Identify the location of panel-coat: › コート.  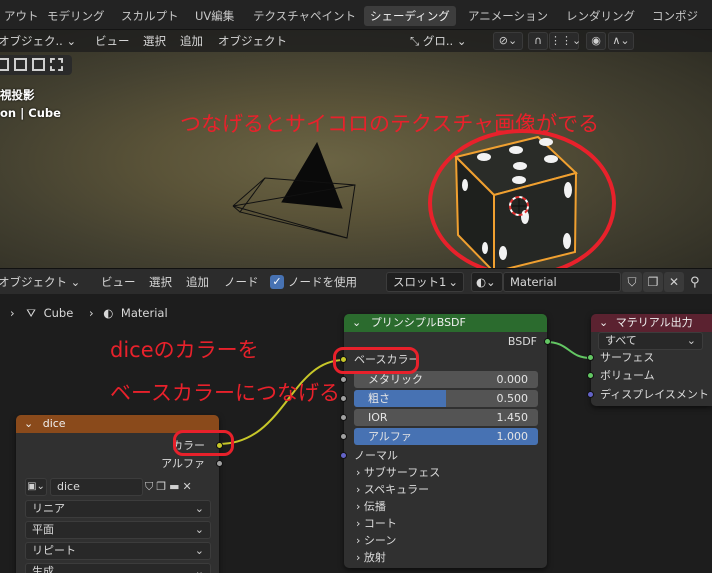
(376, 524).